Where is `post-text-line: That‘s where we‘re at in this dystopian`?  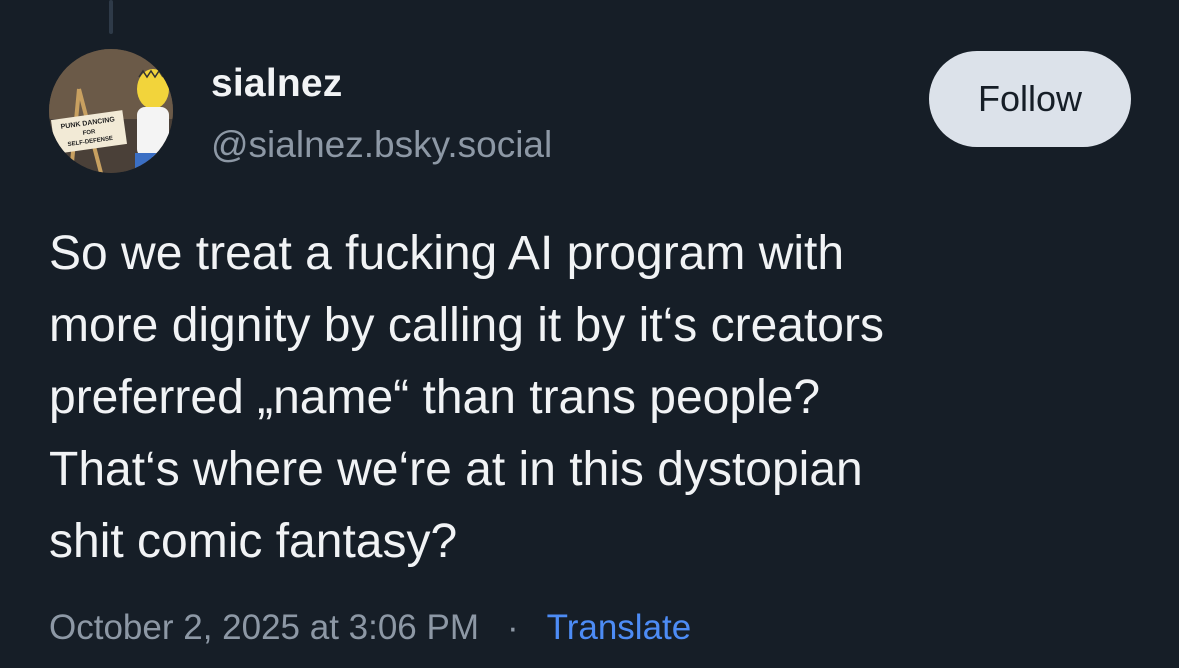
post-text-line: That‘s where we‘re at in this dystopian is located at coordinates (456, 469).